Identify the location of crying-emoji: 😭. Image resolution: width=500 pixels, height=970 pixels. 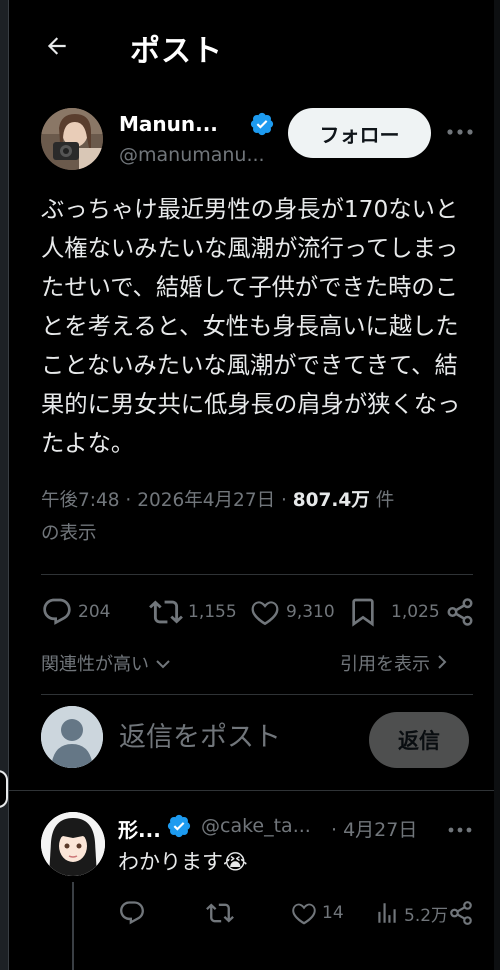
(235, 862).